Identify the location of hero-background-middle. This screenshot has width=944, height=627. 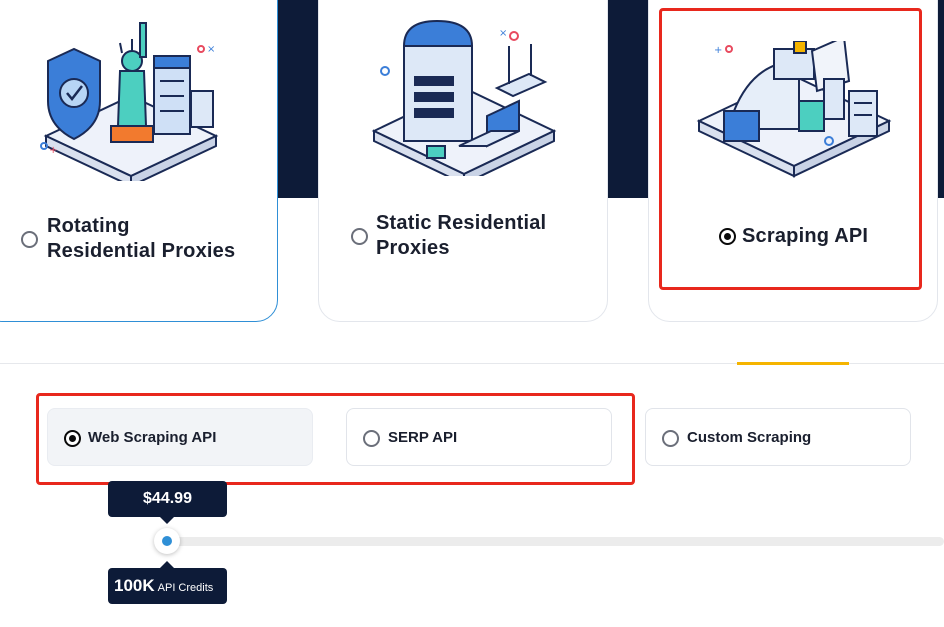
(628, 99).